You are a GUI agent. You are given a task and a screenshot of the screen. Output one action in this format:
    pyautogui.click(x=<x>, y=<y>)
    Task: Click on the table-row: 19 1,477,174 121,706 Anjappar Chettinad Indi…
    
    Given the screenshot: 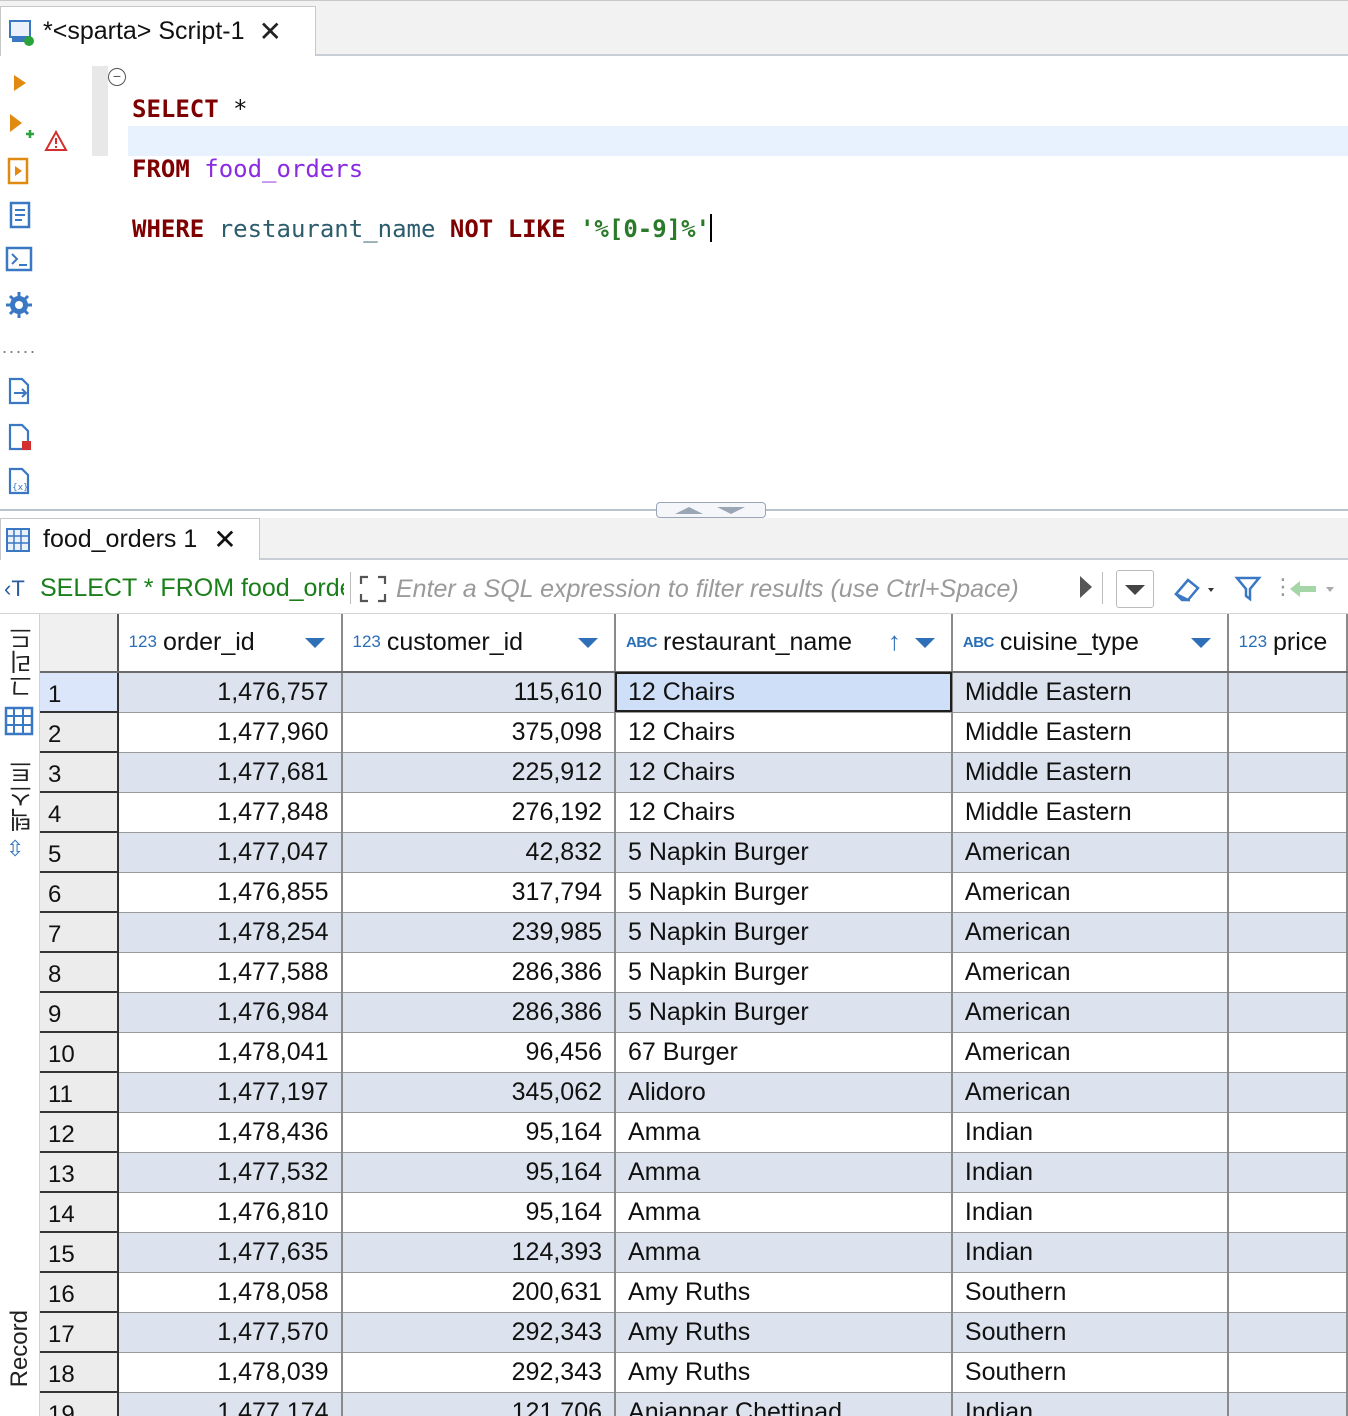 What is the action you would take?
    pyautogui.click(x=694, y=1404)
    